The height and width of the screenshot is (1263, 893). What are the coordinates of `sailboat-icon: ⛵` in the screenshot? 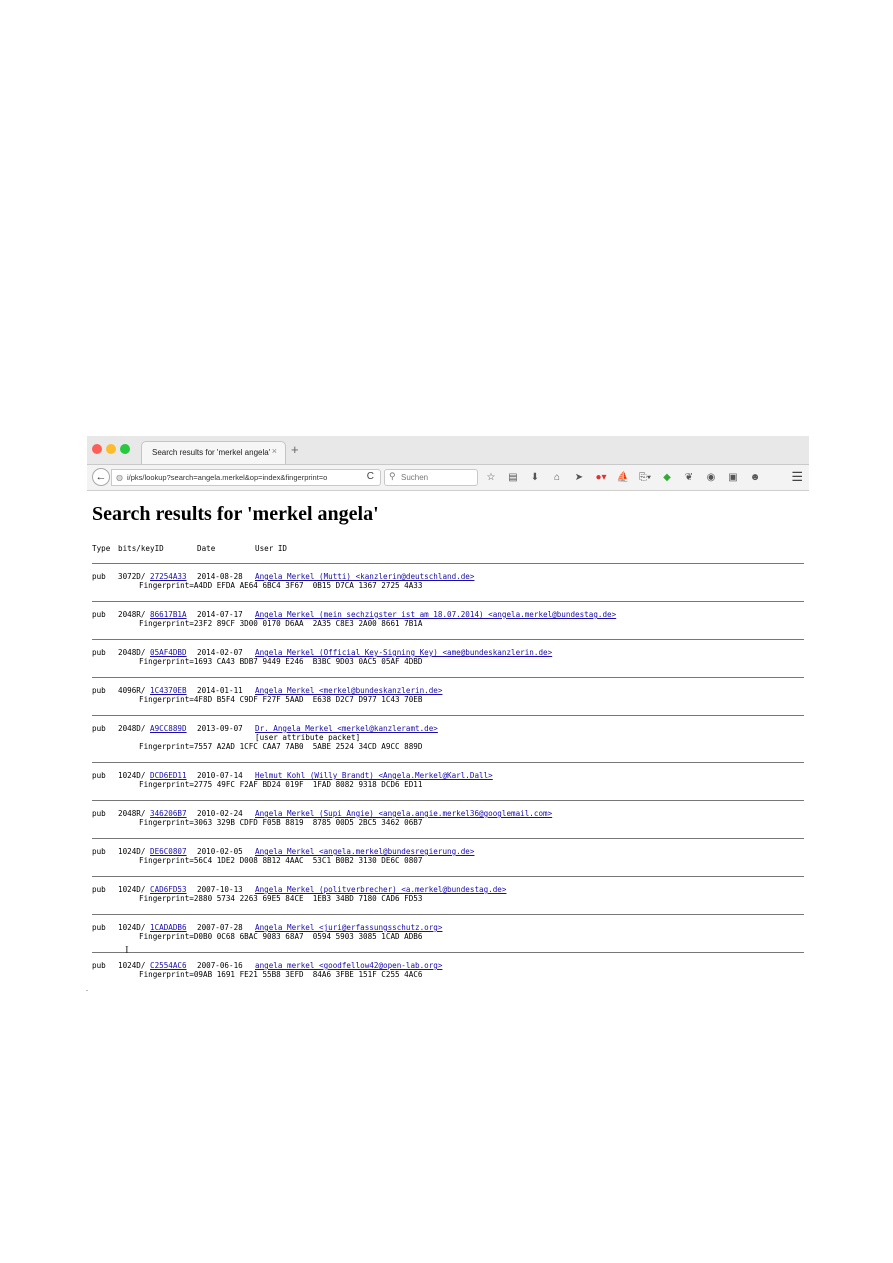 It's located at (623, 478).